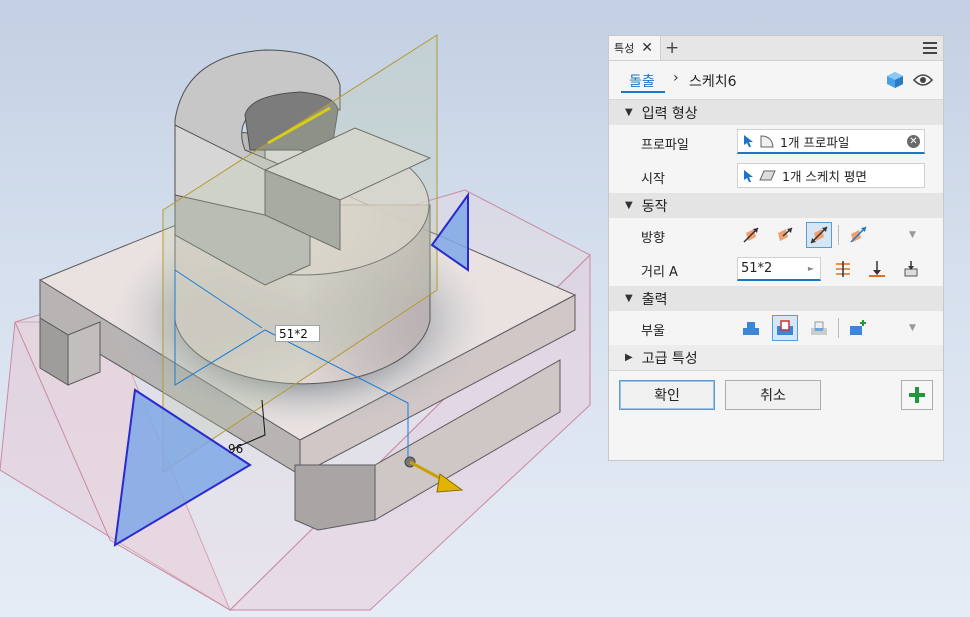  What do you see at coordinates (665, 145) in the screenshot?
I see `profile-label: 프로파일` at bounding box center [665, 145].